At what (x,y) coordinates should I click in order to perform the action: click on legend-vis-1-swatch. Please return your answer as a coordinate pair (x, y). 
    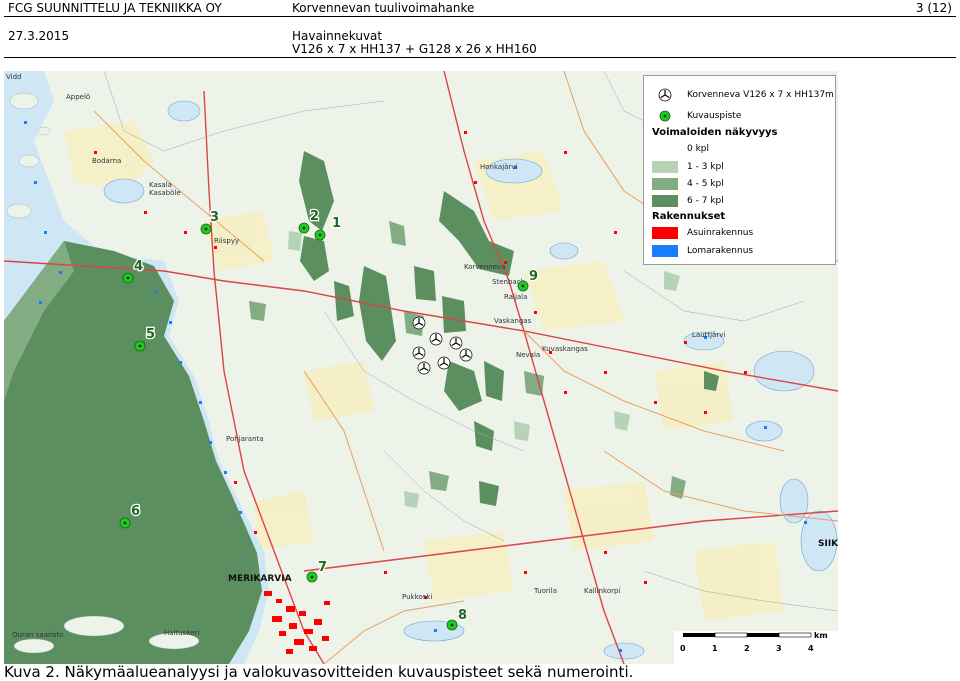
    Looking at the image, I should click on (665, 167).